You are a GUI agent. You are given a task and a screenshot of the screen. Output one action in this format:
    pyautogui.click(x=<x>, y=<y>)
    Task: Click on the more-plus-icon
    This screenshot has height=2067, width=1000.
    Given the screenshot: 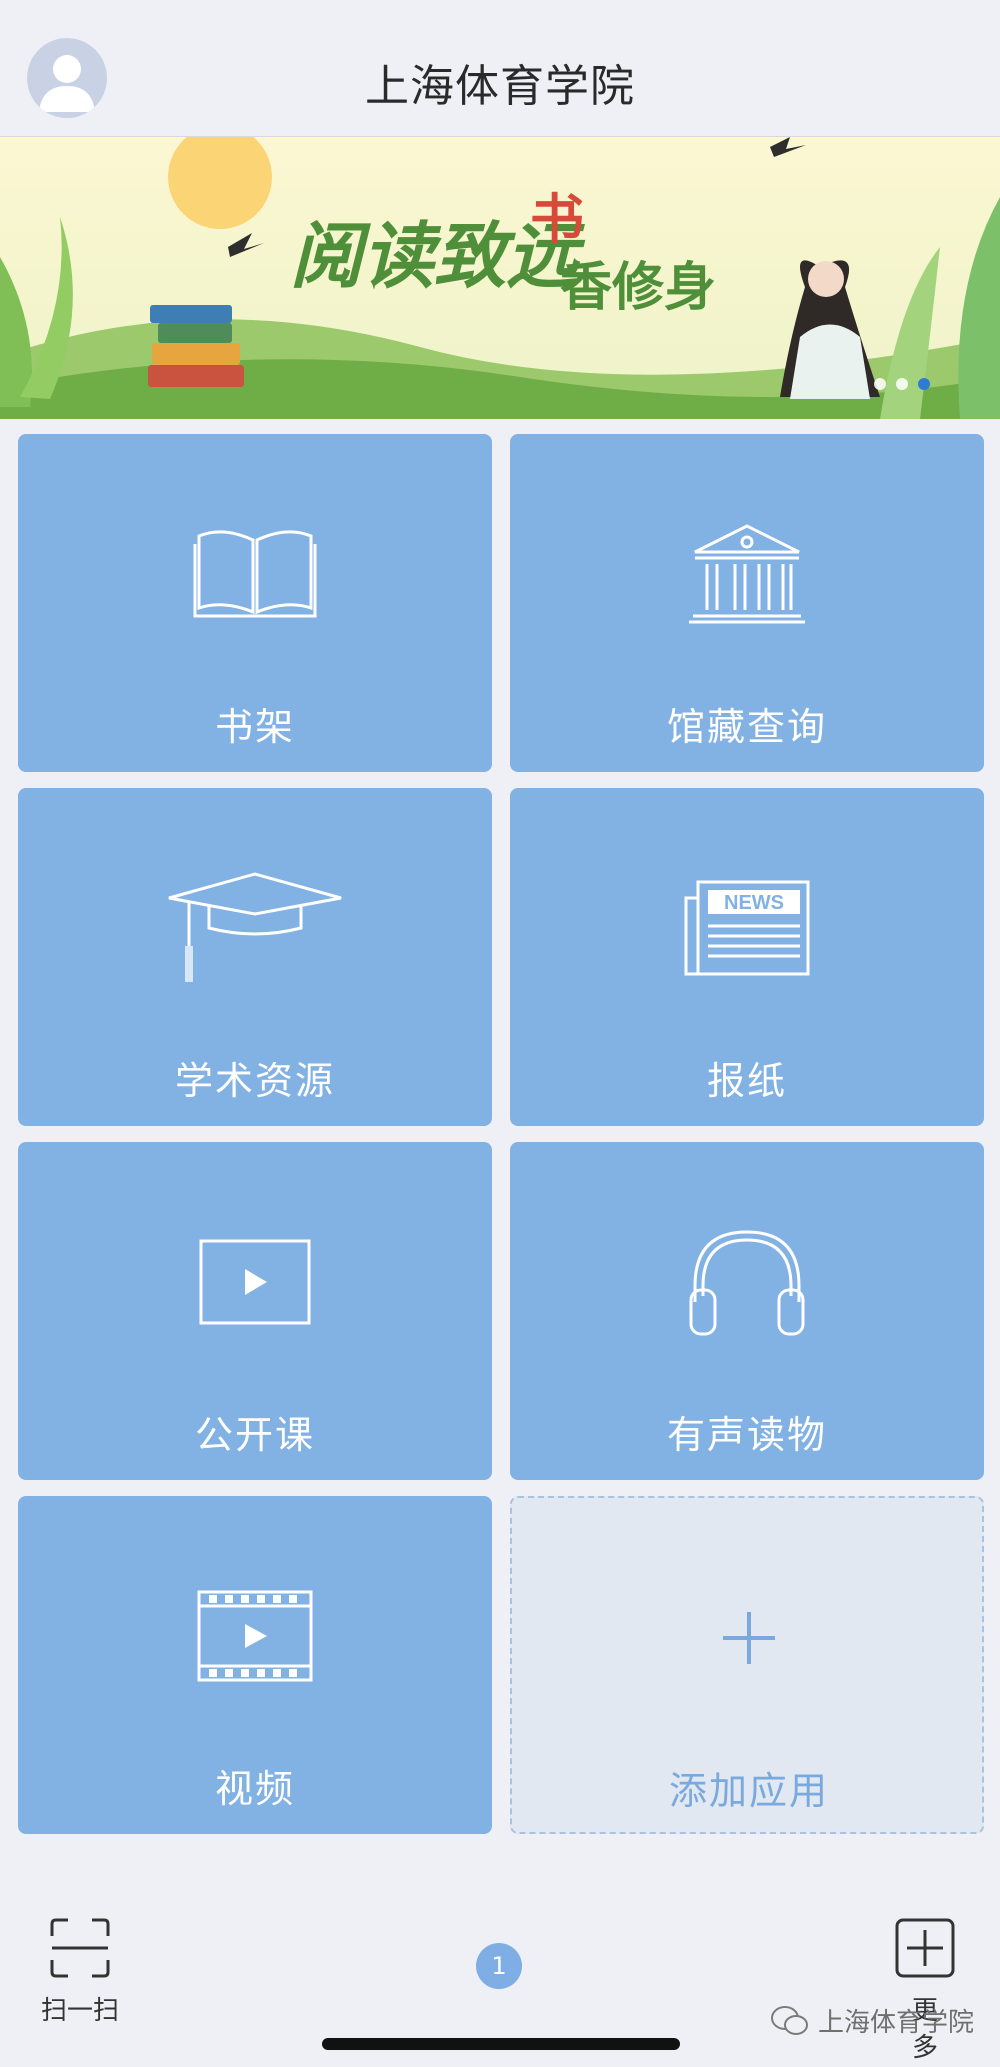 What is the action you would take?
    pyautogui.click(x=925, y=1948)
    